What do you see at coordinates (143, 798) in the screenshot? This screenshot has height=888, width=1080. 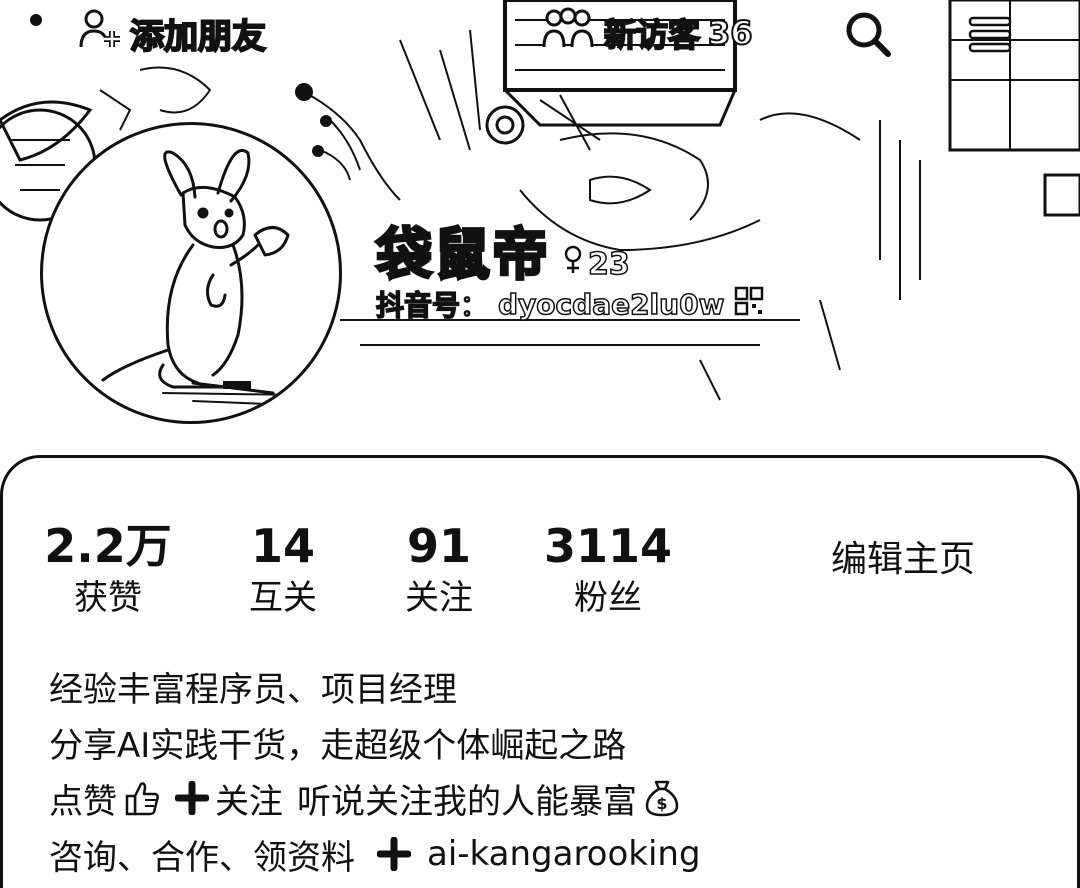 I see `thumbs-up-icon` at bounding box center [143, 798].